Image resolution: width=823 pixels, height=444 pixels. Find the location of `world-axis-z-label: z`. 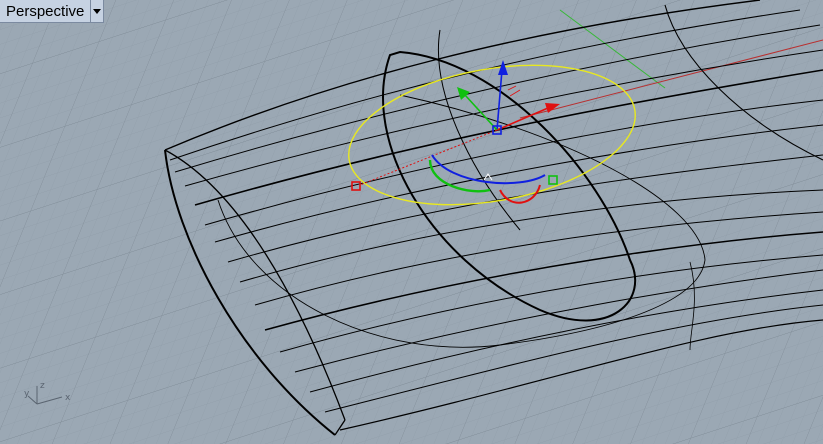

world-axis-z-label: z is located at coordinates (42, 386).